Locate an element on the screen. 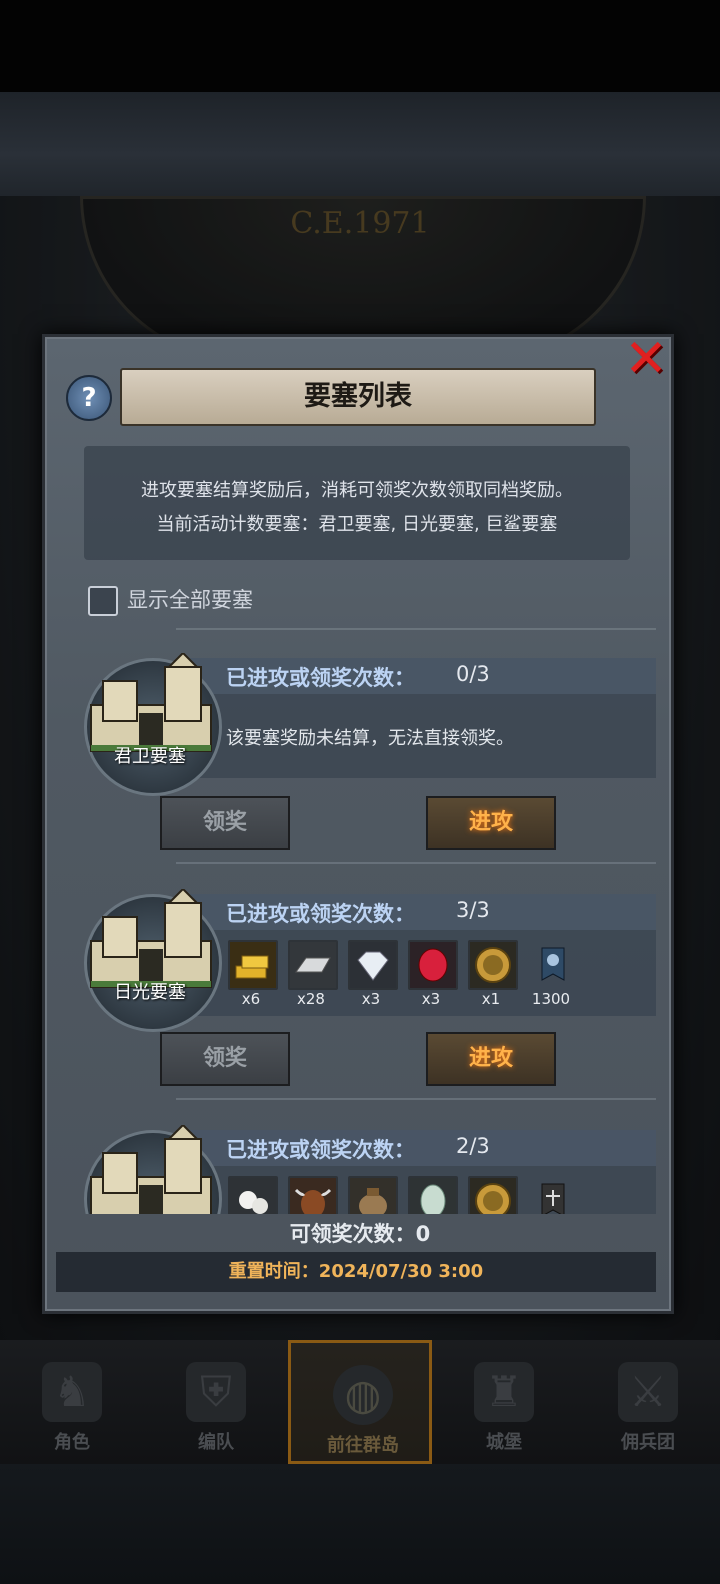 This screenshot has width=720, height=1584. nav-item-formation: ⛨ 编队 is located at coordinates (216, 1402).